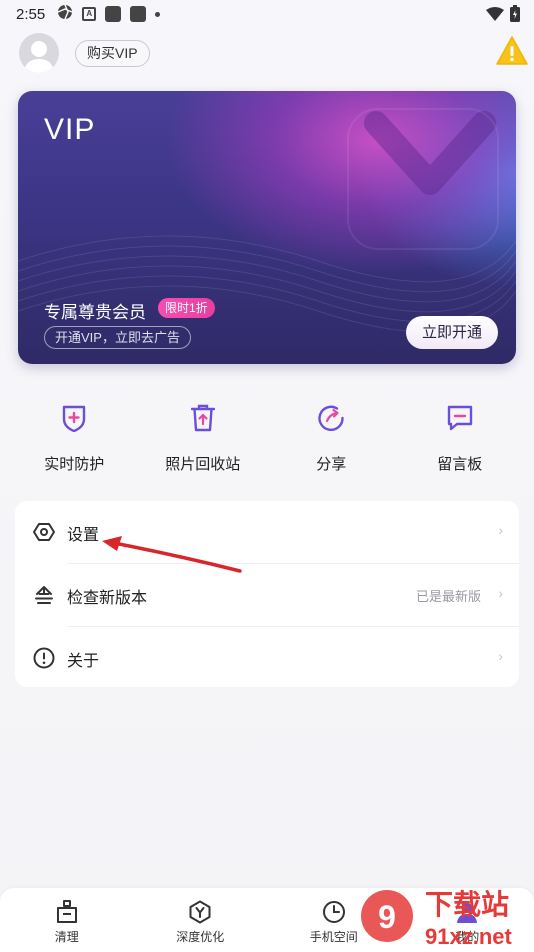 Image resolution: width=534 pixels, height=952 pixels. Describe the element at coordinates (331, 418) in the screenshot. I see `share-icon` at that location.